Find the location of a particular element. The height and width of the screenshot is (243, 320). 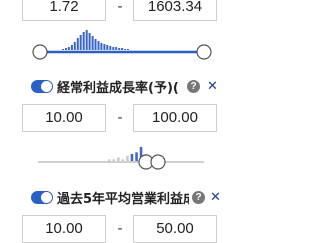

filter3-max-input: 50.00 is located at coordinates (175, 229).